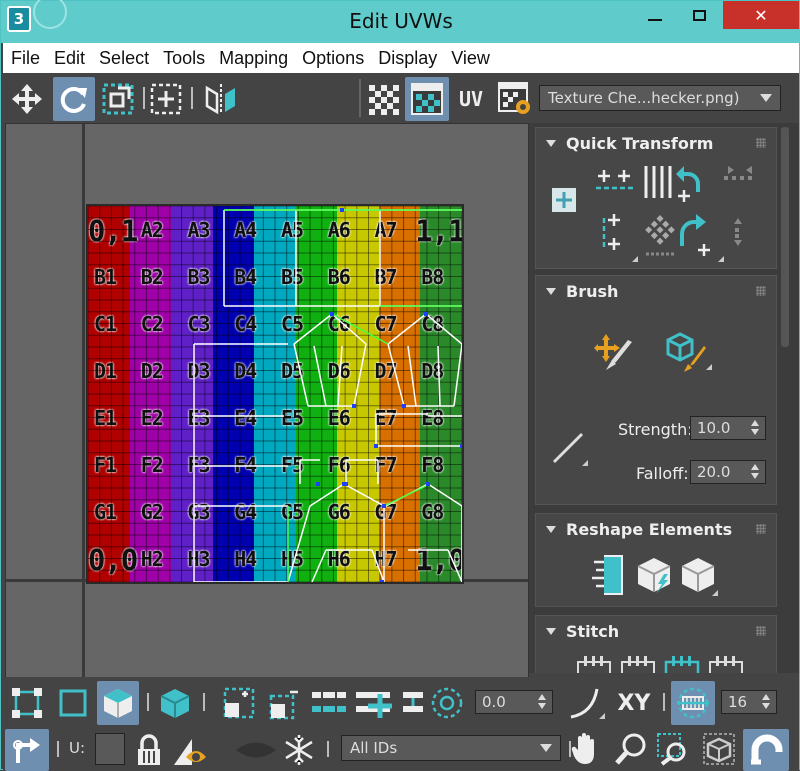 The image size is (800, 771). I want to click on minimize-icon, so click(655, 20).